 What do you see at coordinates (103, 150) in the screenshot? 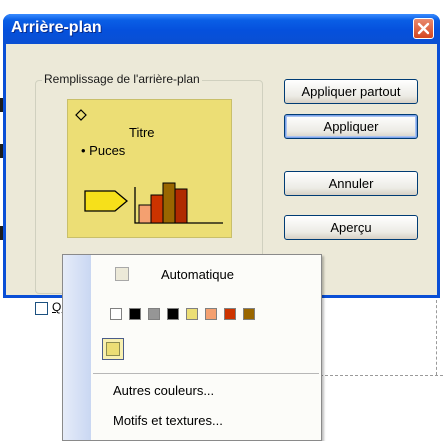
I see `preview-bullet-text: • Puces` at bounding box center [103, 150].